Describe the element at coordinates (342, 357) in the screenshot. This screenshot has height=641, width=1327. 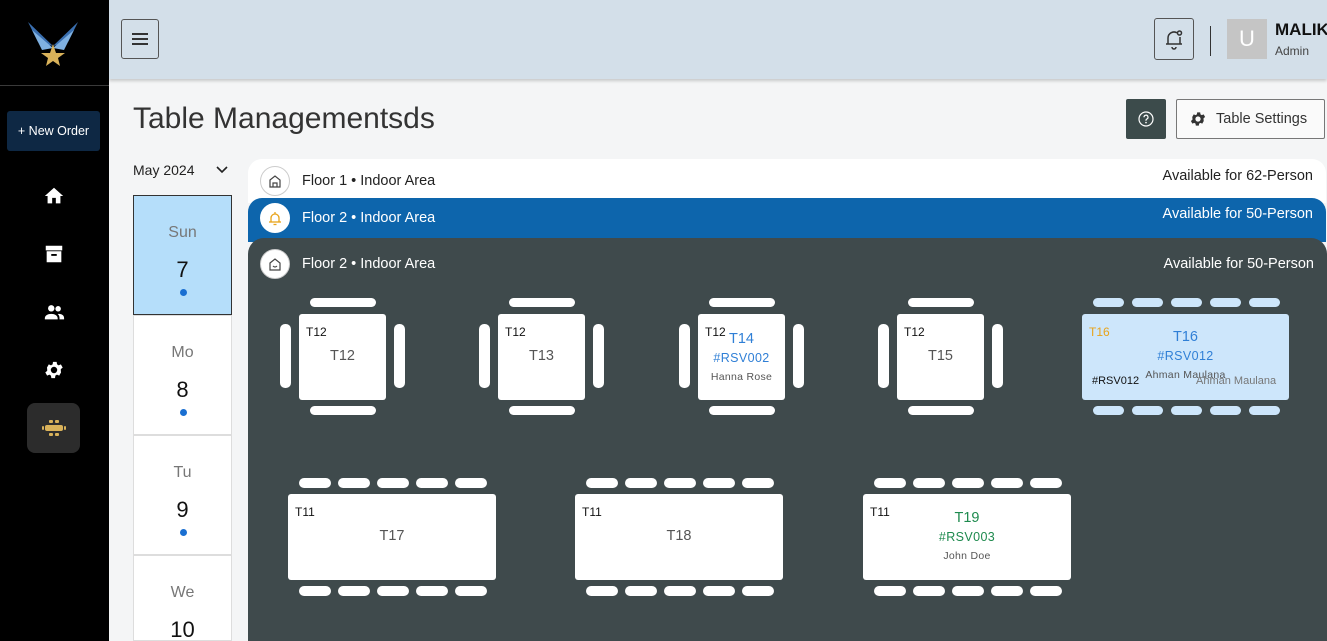
I see `table-t12: T12 T12` at that location.